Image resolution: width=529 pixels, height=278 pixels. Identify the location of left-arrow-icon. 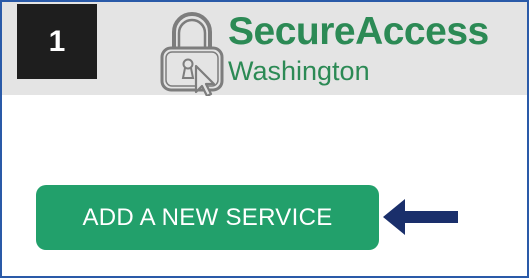
(420, 217).